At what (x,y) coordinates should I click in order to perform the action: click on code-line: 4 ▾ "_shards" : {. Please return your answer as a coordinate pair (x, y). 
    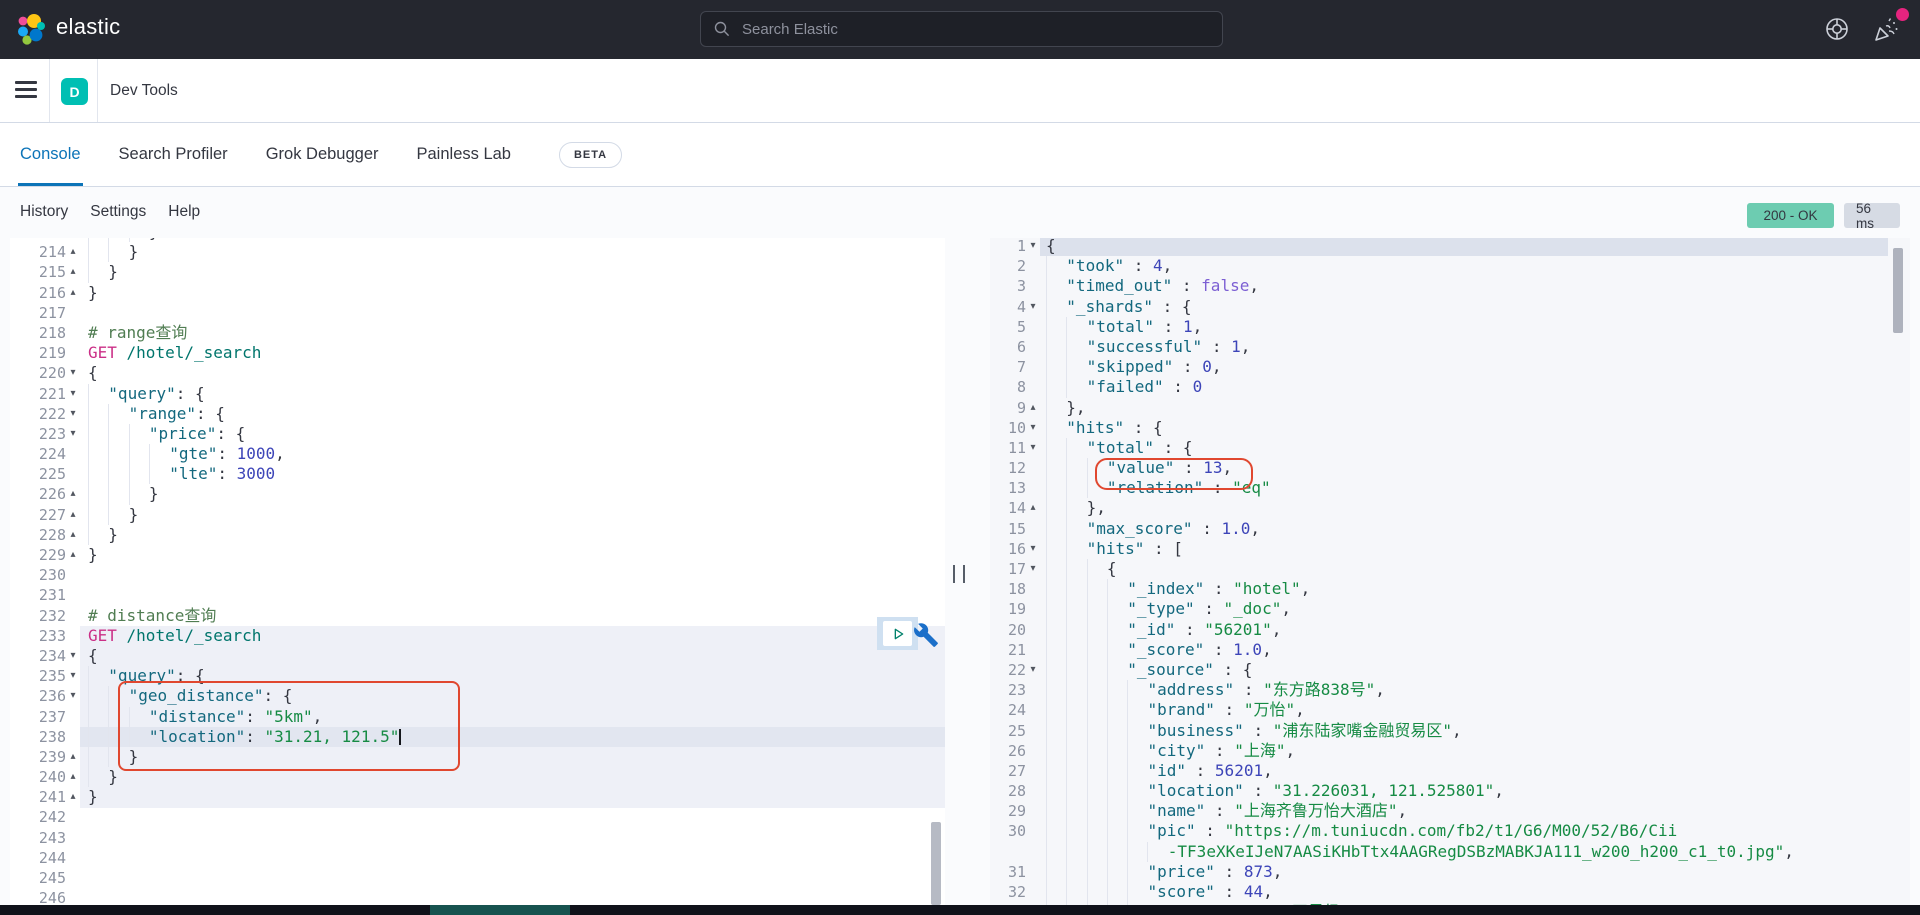
    Looking at the image, I should click on (1450, 306).